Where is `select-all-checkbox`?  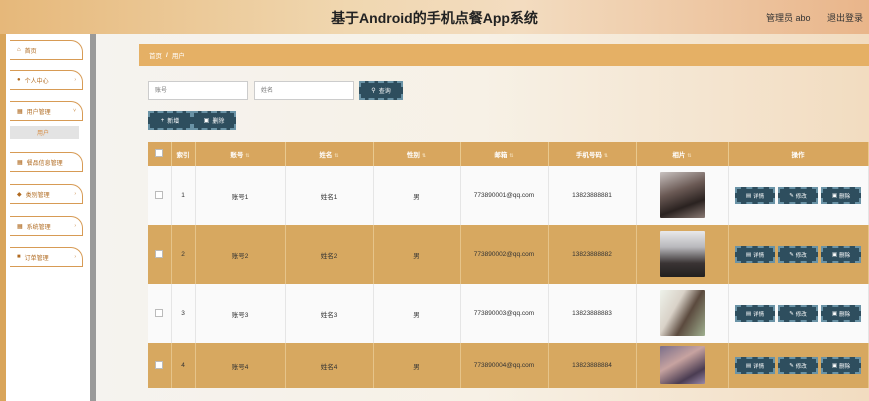 select-all-checkbox is located at coordinates (159, 153).